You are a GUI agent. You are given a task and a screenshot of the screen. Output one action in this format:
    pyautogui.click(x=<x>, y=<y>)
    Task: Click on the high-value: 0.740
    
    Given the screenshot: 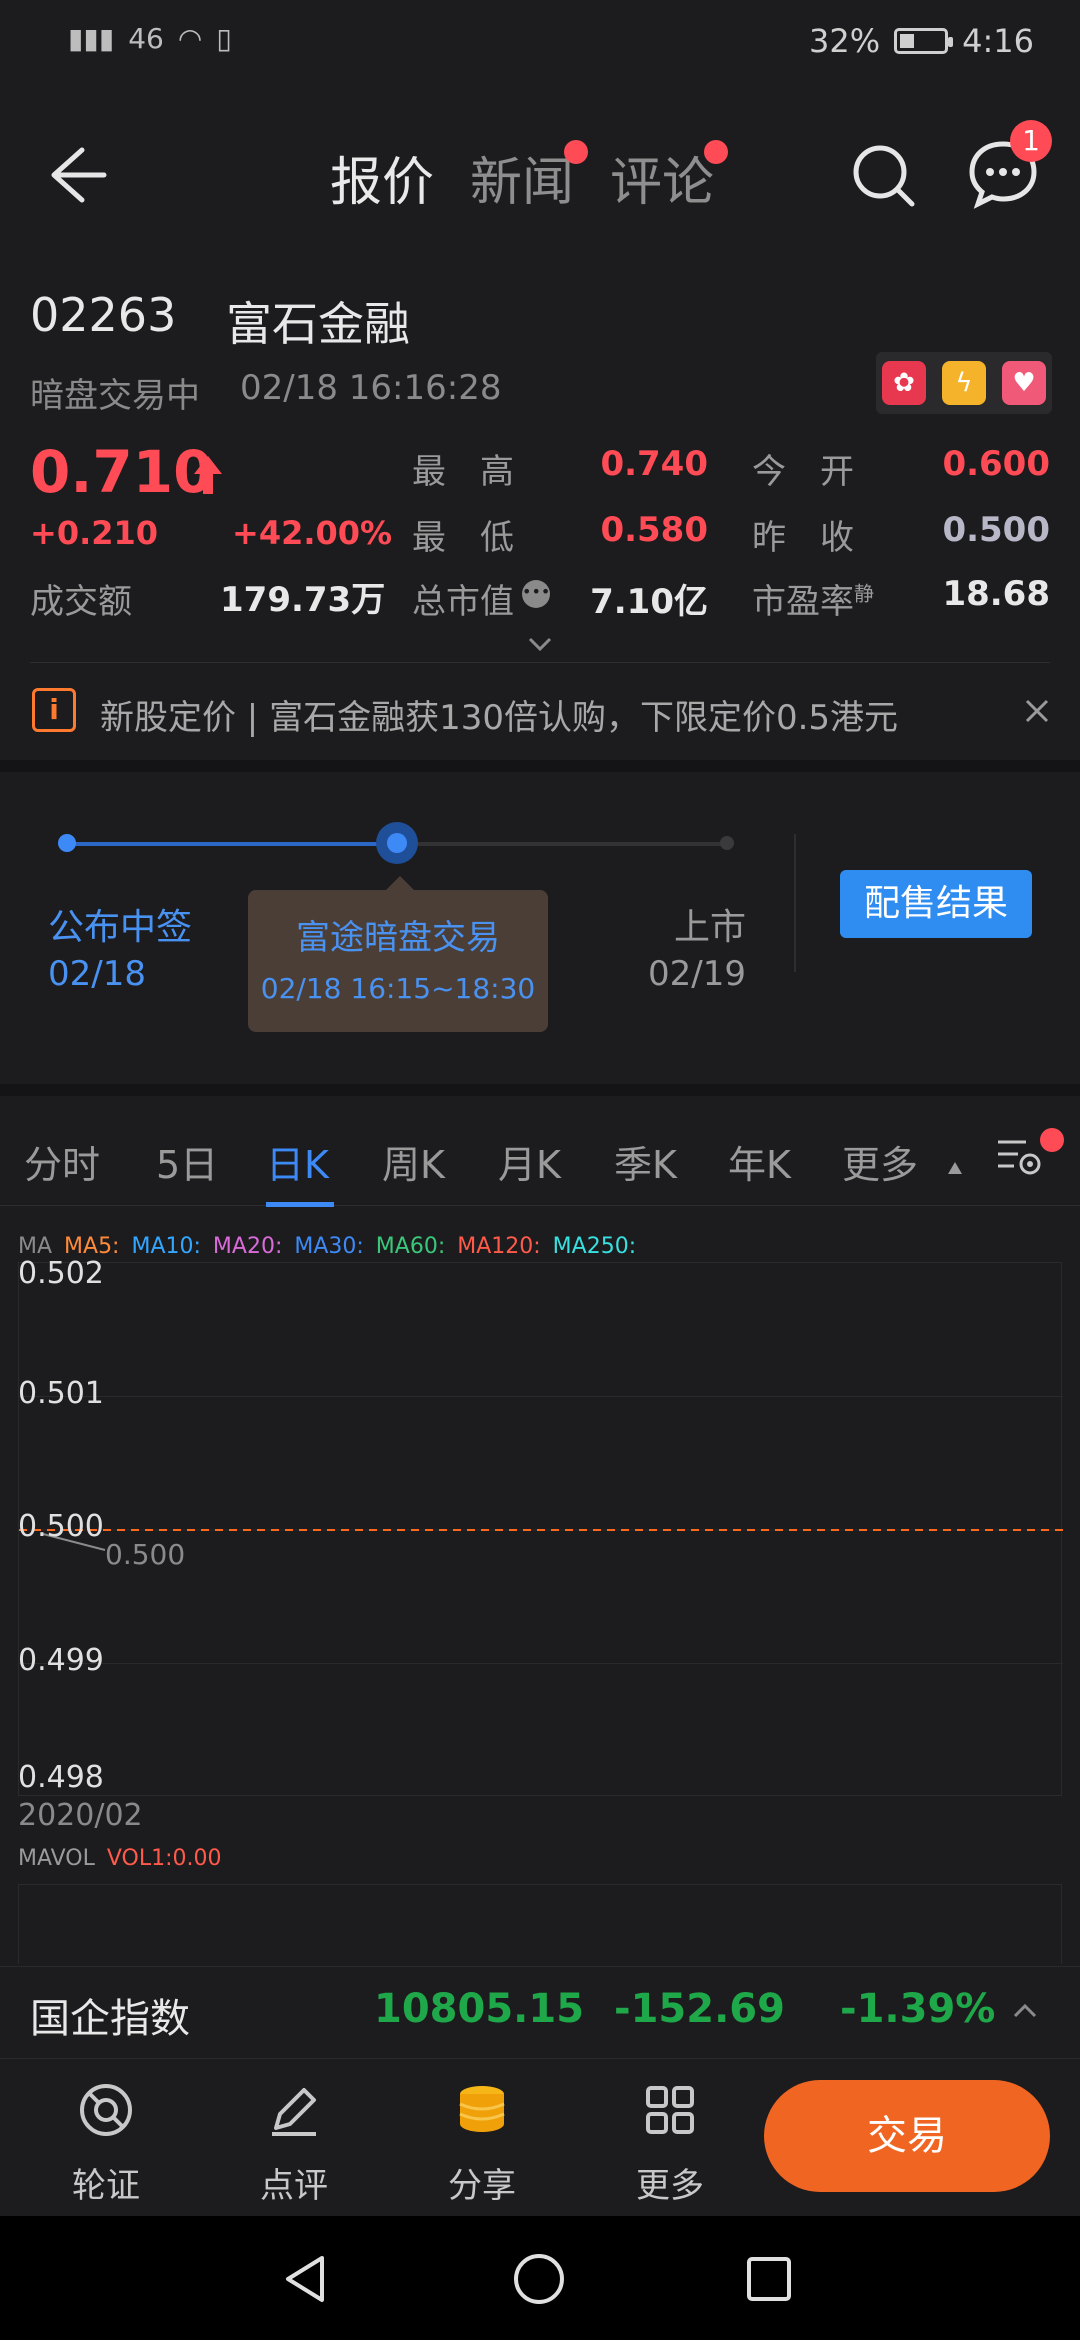 What is the action you would take?
    pyautogui.click(x=654, y=464)
    